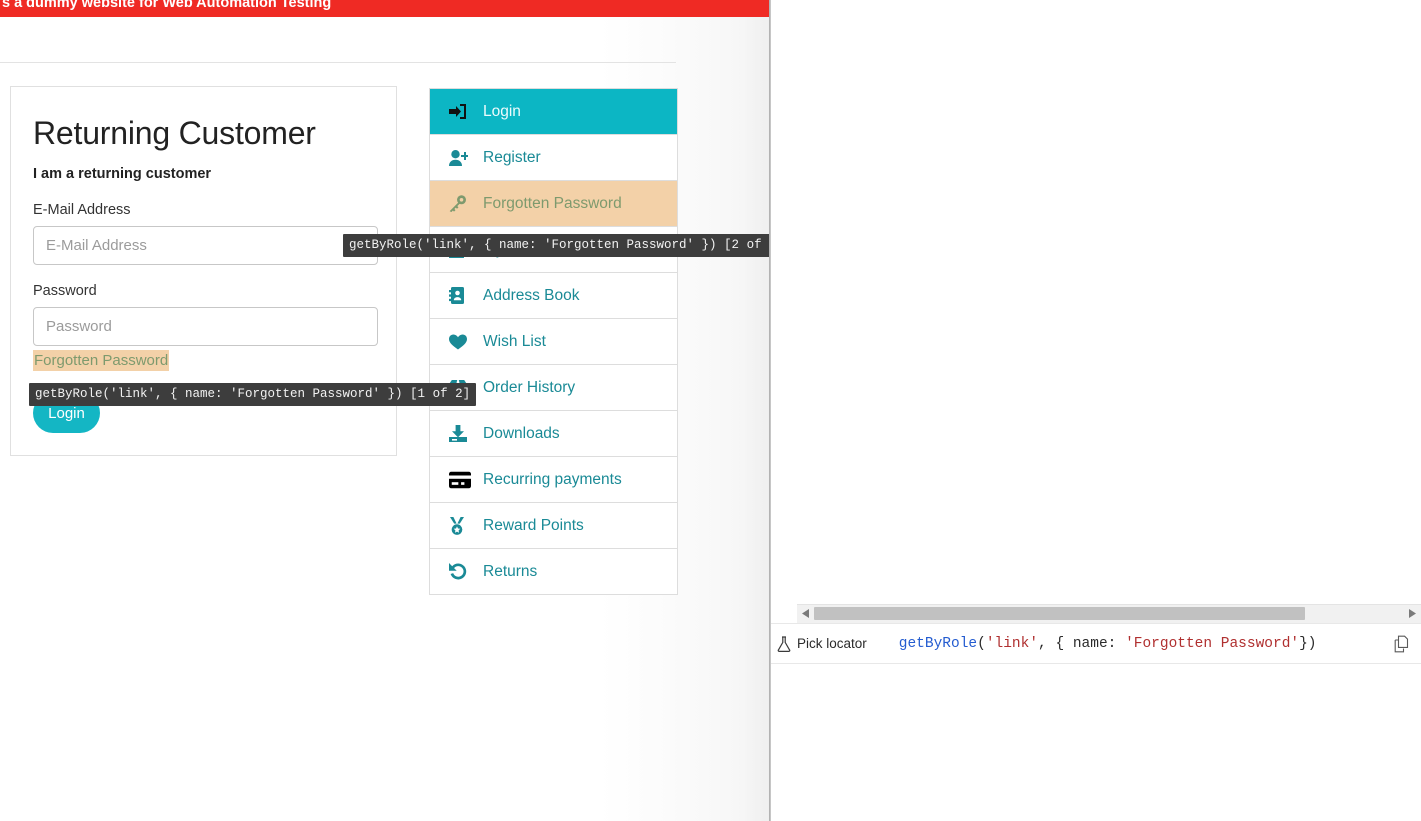 Image resolution: width=1421 pixels, height=821 pixels. I want to click on locator-token-name: 'Forgotten Password', so click(1212, 643).